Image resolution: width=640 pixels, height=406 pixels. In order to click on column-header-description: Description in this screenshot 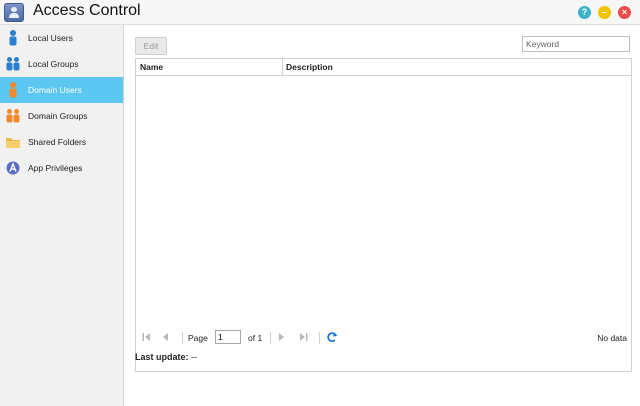, I will do `click(436, 67)`.